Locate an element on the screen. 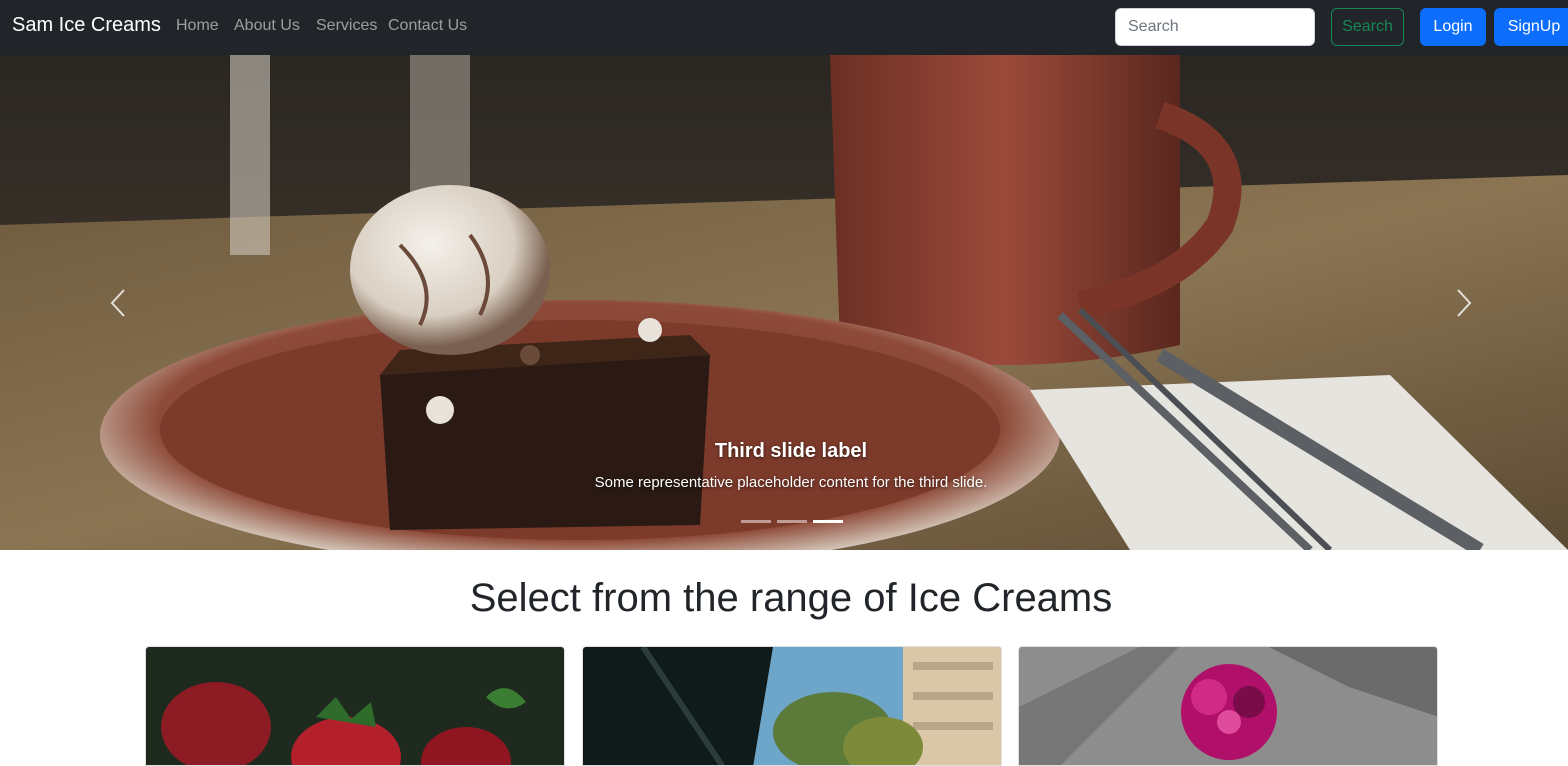 The height and width of the screenshot is (766, 1568). chevron-left-icon is located at coordinates (117, 303).